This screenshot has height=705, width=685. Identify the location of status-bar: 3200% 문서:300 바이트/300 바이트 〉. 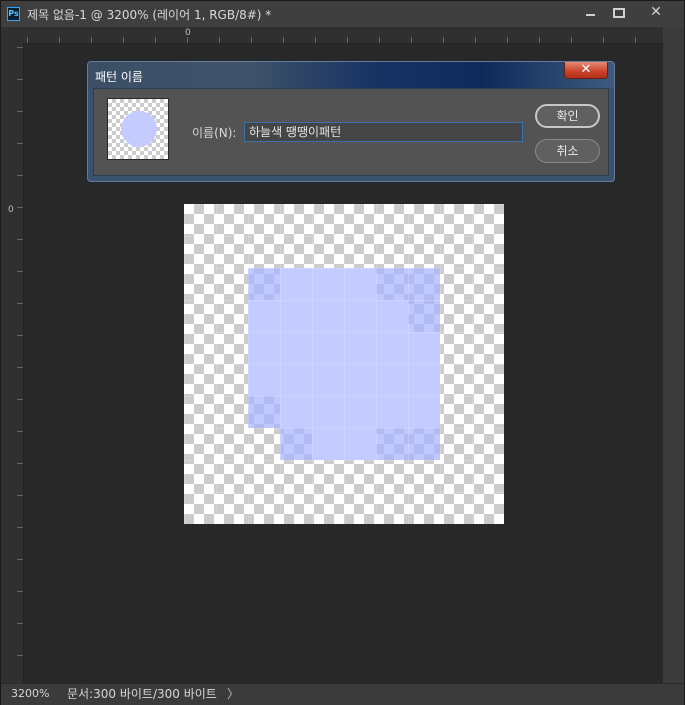
(342, 694).